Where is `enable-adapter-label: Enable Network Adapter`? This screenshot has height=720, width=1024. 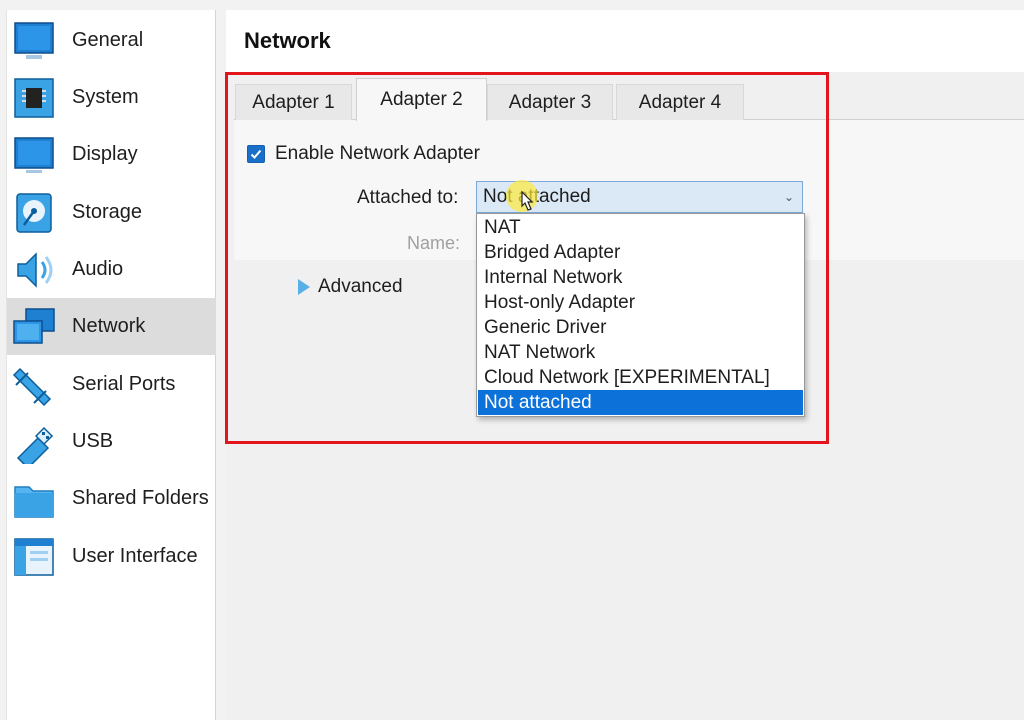
enable-adapter-label: Enable Network Adapter is located at coordinates (377, 154).